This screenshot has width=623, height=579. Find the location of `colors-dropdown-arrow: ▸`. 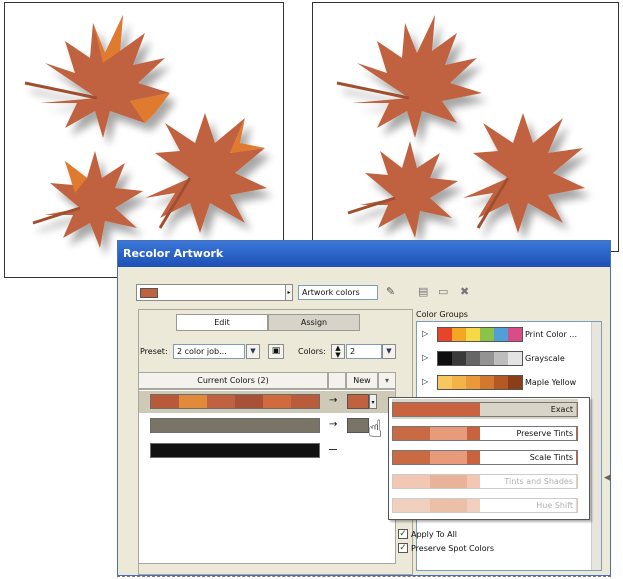

colors-dropdown-arrow: ▸ is located at coordinates (289, 292).